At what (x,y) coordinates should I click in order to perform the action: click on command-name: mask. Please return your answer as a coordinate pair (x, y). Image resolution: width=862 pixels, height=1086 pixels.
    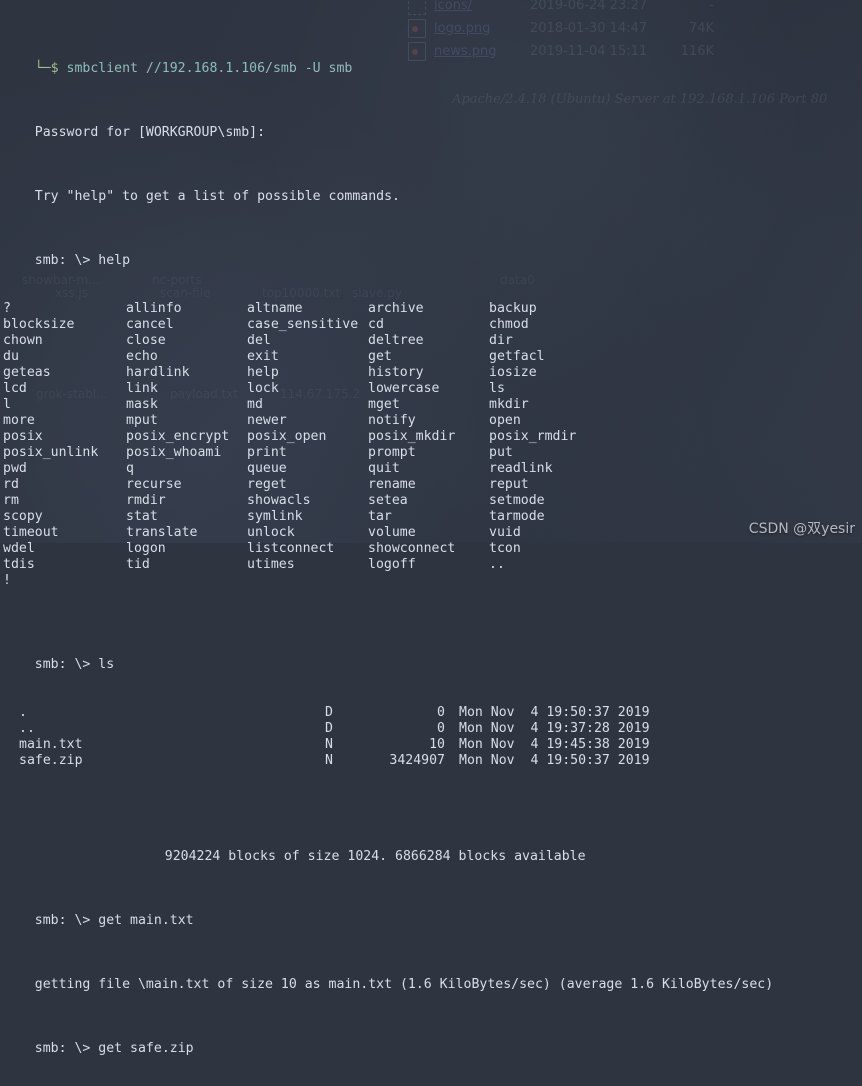
    Looking at the image, I should click on (142, 404).